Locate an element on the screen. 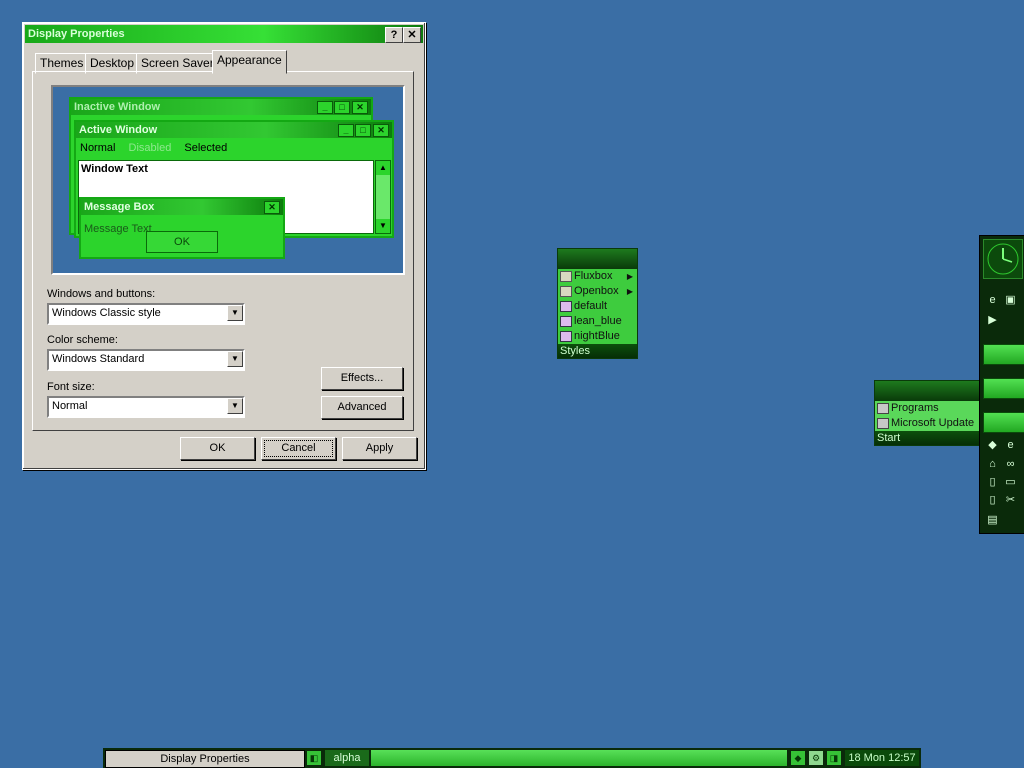 This screenshot has height=768, width=1024. menu-item-label: Programs is located at coordinates (915, 408).